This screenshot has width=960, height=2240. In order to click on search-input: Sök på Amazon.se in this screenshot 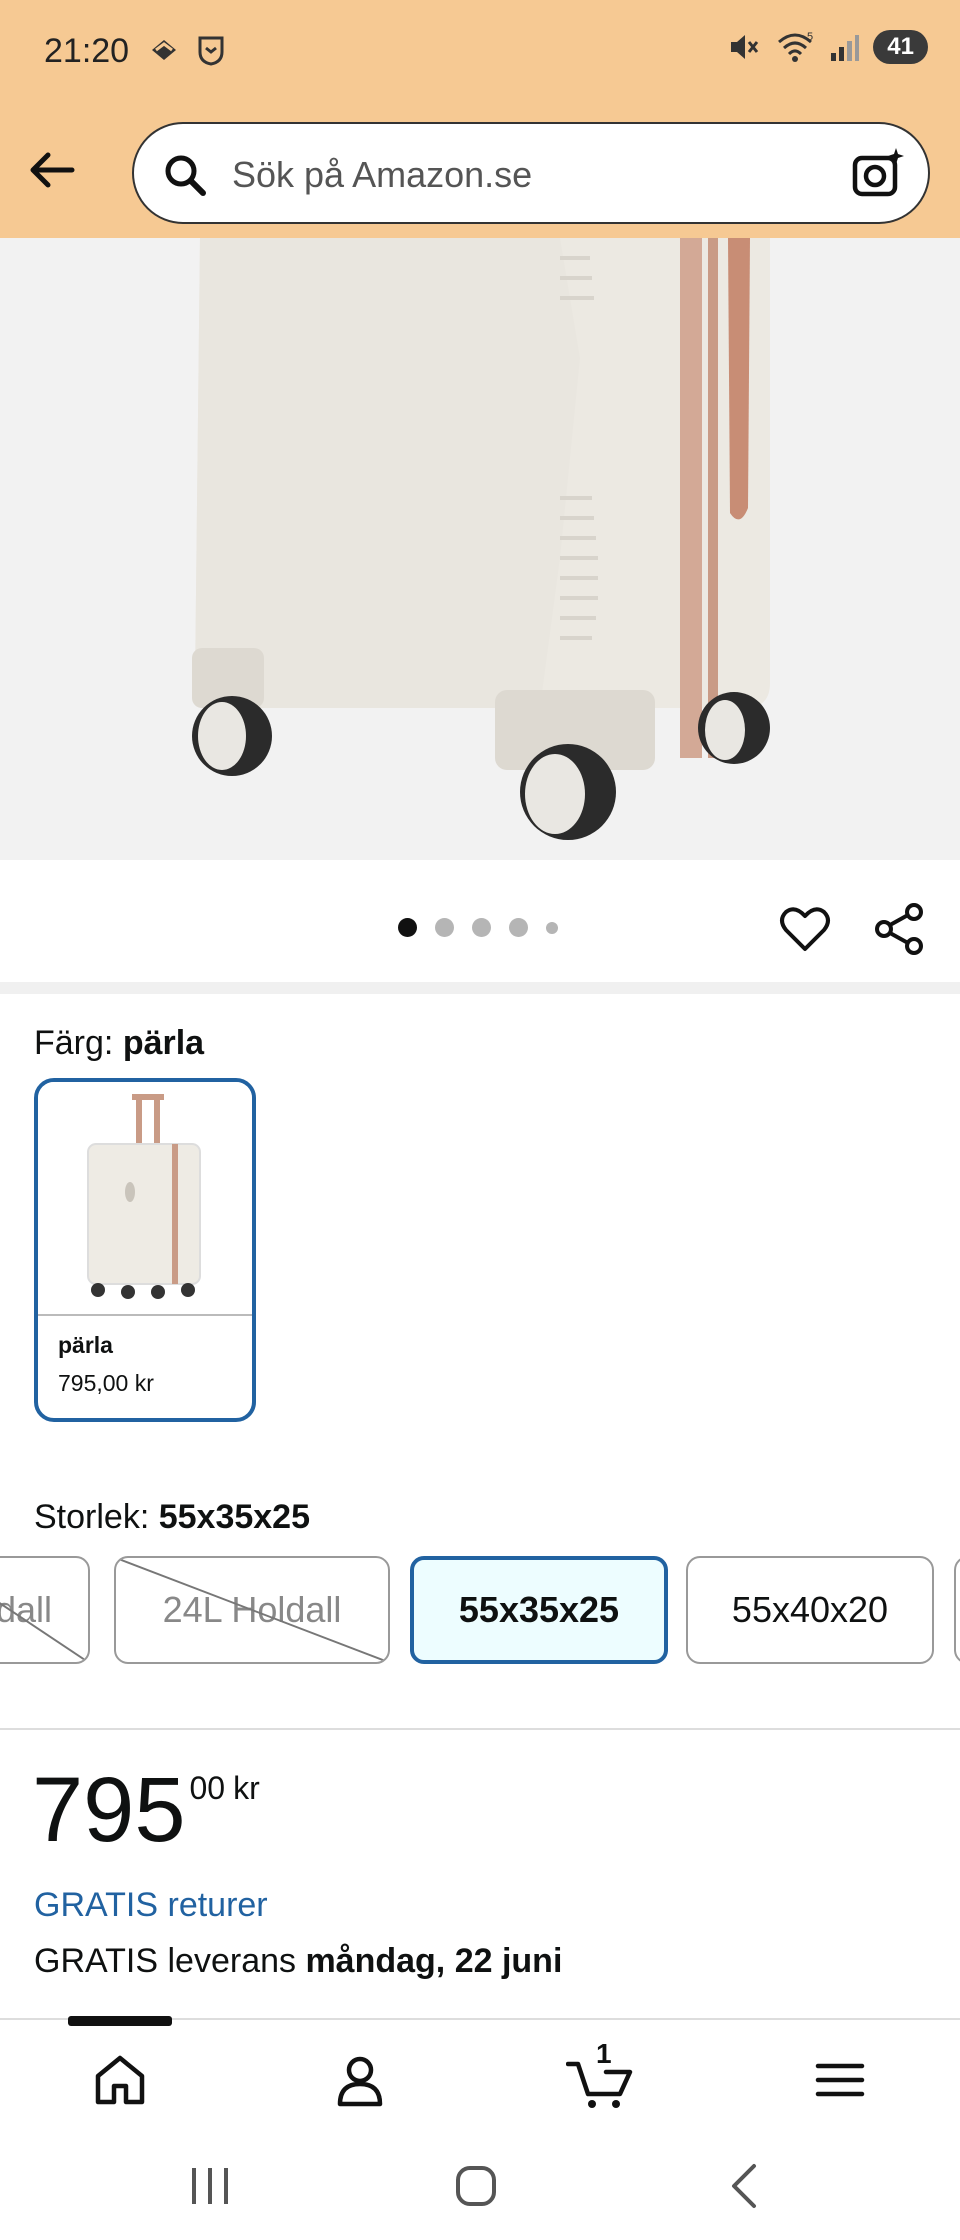, I will do `click(531, 173)`.